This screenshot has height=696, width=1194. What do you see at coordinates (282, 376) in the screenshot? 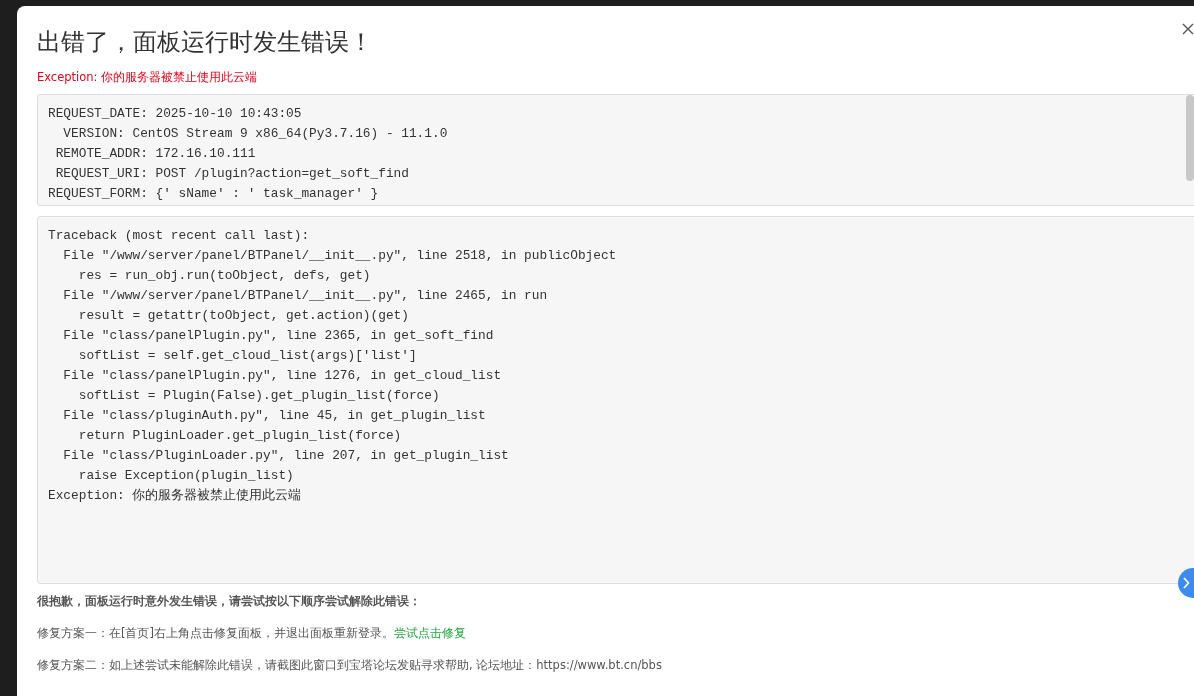
I see `traceback-line: File "class/panelPlugin.py", line 1276, in get_cloud_list` at bounding box center [282, 376].